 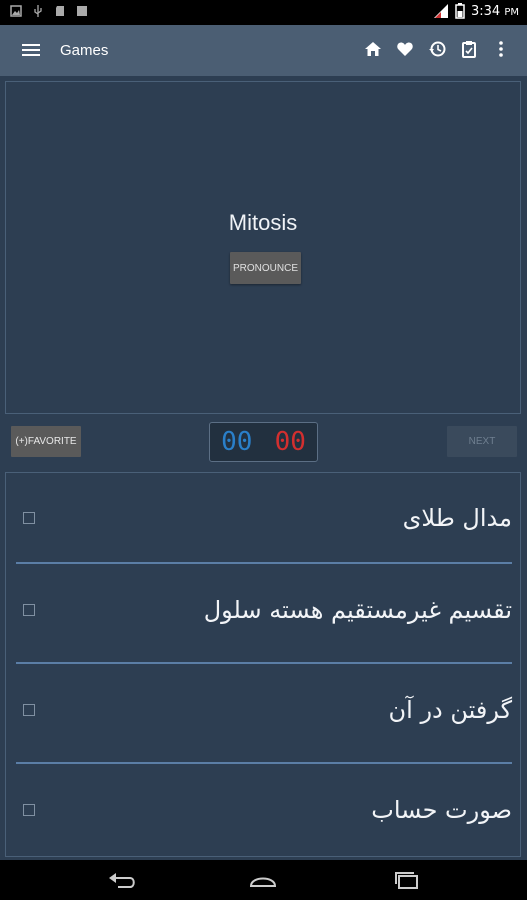 I want to click on next-button: NEXT, so click(x=482, y=441).